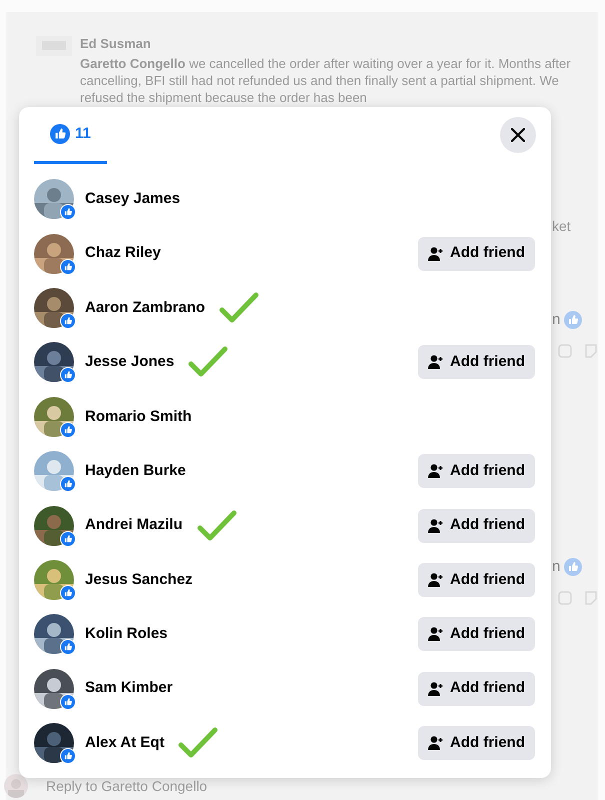 The width and height of the screenshot is (605, 800). I want to click on reaction-tab: 11, so click(70, 135).